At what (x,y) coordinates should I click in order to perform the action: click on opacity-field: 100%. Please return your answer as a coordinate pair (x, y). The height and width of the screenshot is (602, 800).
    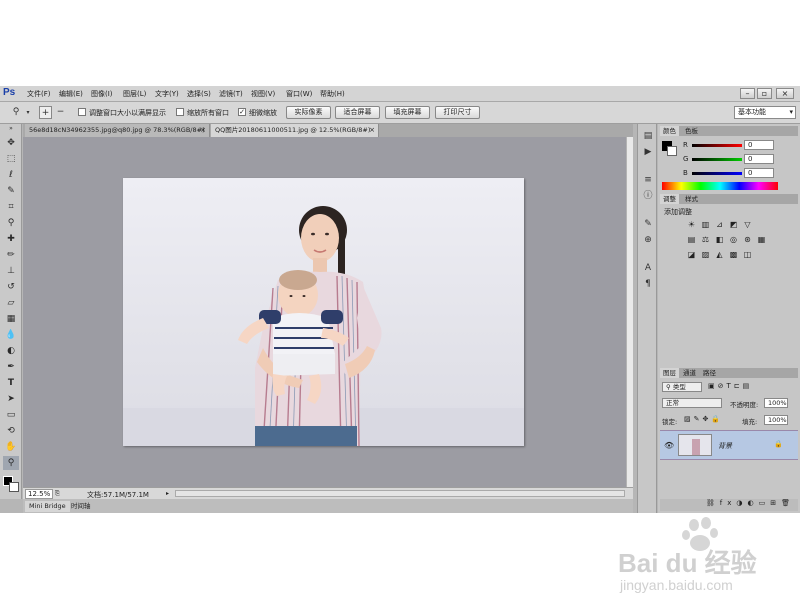
    Looking at the image, I should click on (776, 403).